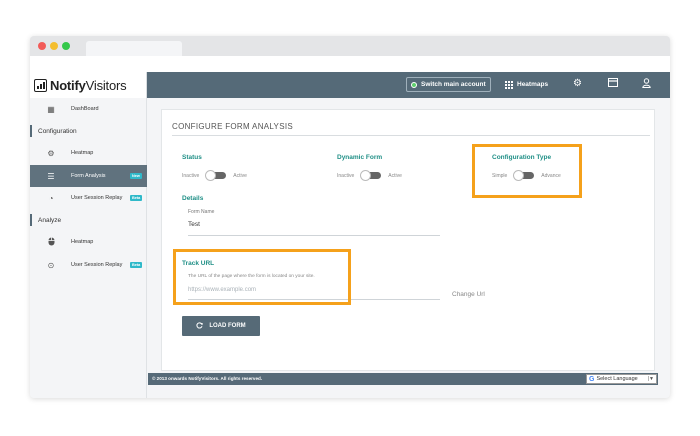 This screenshot has height=436, width=700. Describe the element at coordinates (262, 277) in the screenshot. I see `track-url-highlight` at that location.